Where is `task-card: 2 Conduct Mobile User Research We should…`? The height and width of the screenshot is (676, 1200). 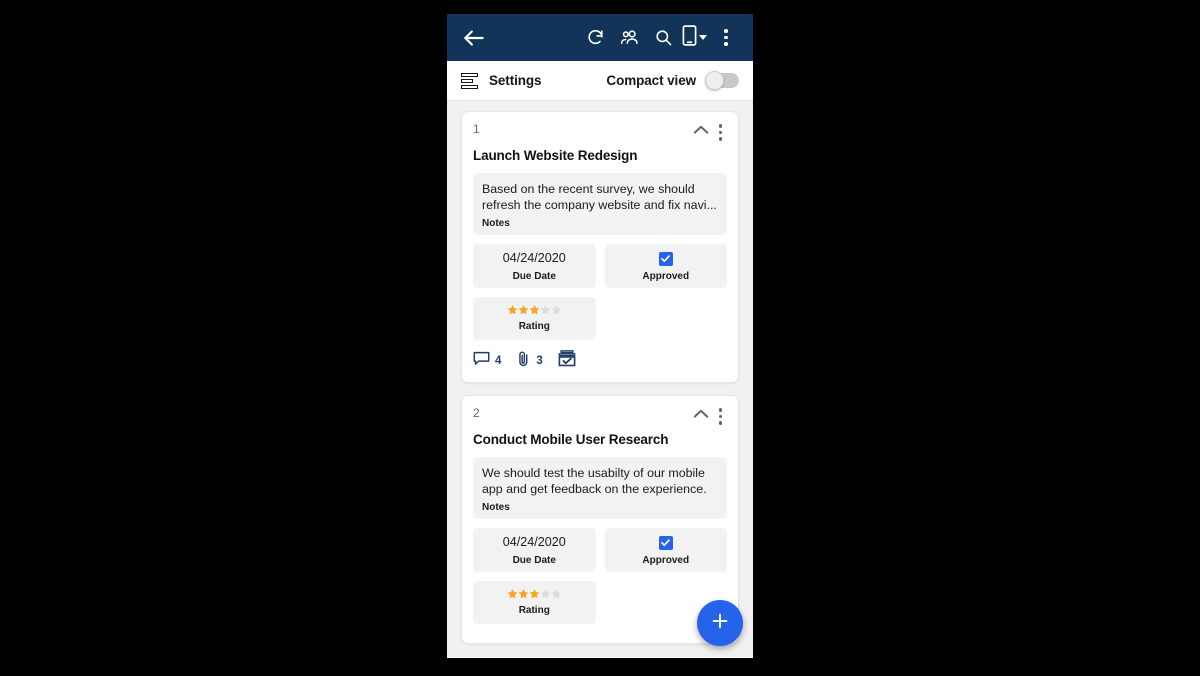 task-card: 2 Conduct Mobile User Research We should… is located at coordinates (600, 519).